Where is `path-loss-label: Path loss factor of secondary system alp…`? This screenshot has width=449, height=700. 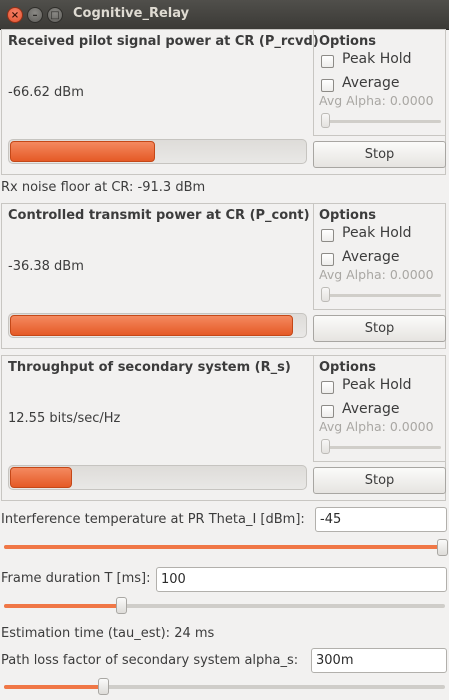 path-loss-label: Path loss factor of secondary system alp… is located at coordinates (150, 660).